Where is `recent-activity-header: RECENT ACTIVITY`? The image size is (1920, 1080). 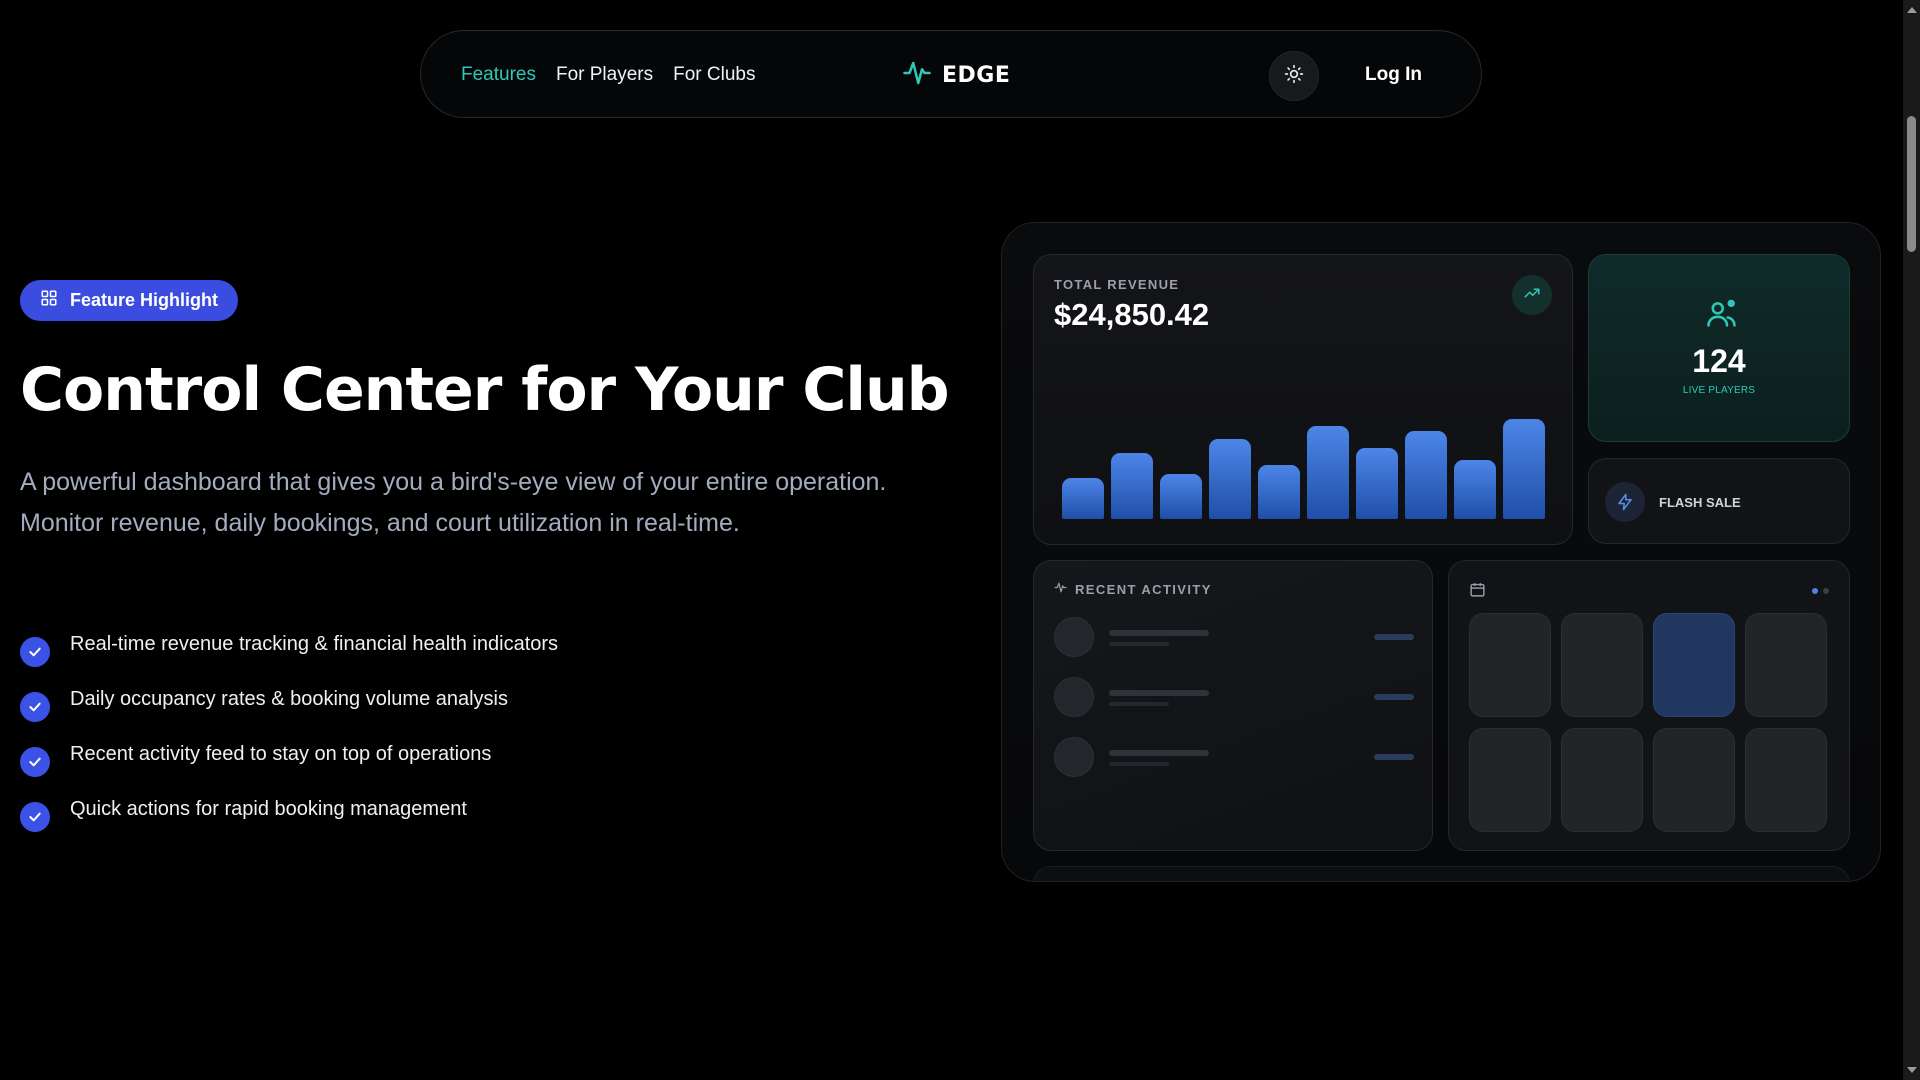
recent-activity-header: RECENT ACTIVITY is located at coordinates (1133, 589).